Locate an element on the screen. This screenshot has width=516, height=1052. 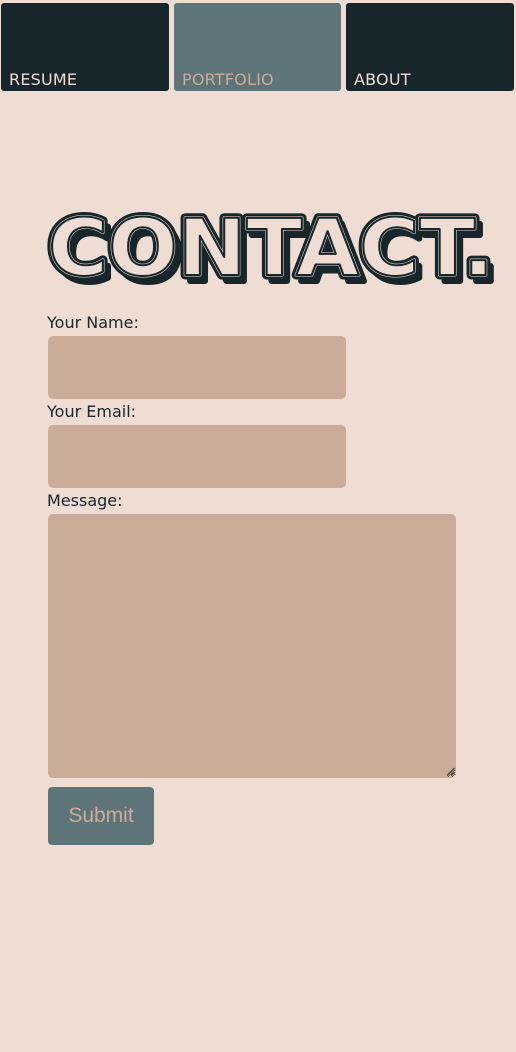
email-label: Your Email: is located at coordinates (92, 411).